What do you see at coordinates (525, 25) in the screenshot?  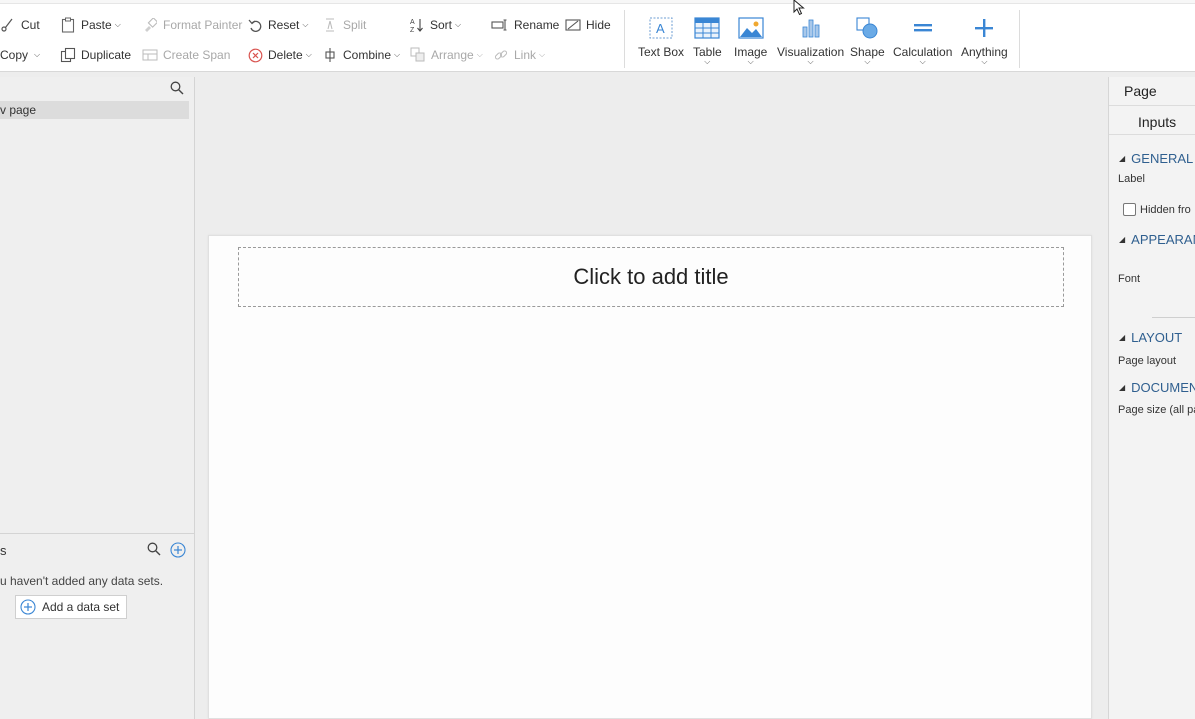 I see `rename-button: Rename` at bounding box center [525, 25].